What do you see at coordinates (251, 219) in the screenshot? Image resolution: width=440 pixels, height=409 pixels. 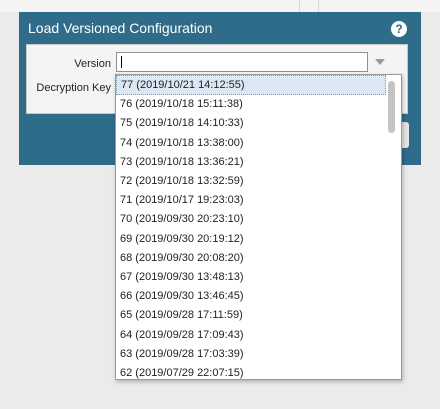 I see `version-option: 70 (2019/09/30 20:23:10)` at bounding box center [251, 219].